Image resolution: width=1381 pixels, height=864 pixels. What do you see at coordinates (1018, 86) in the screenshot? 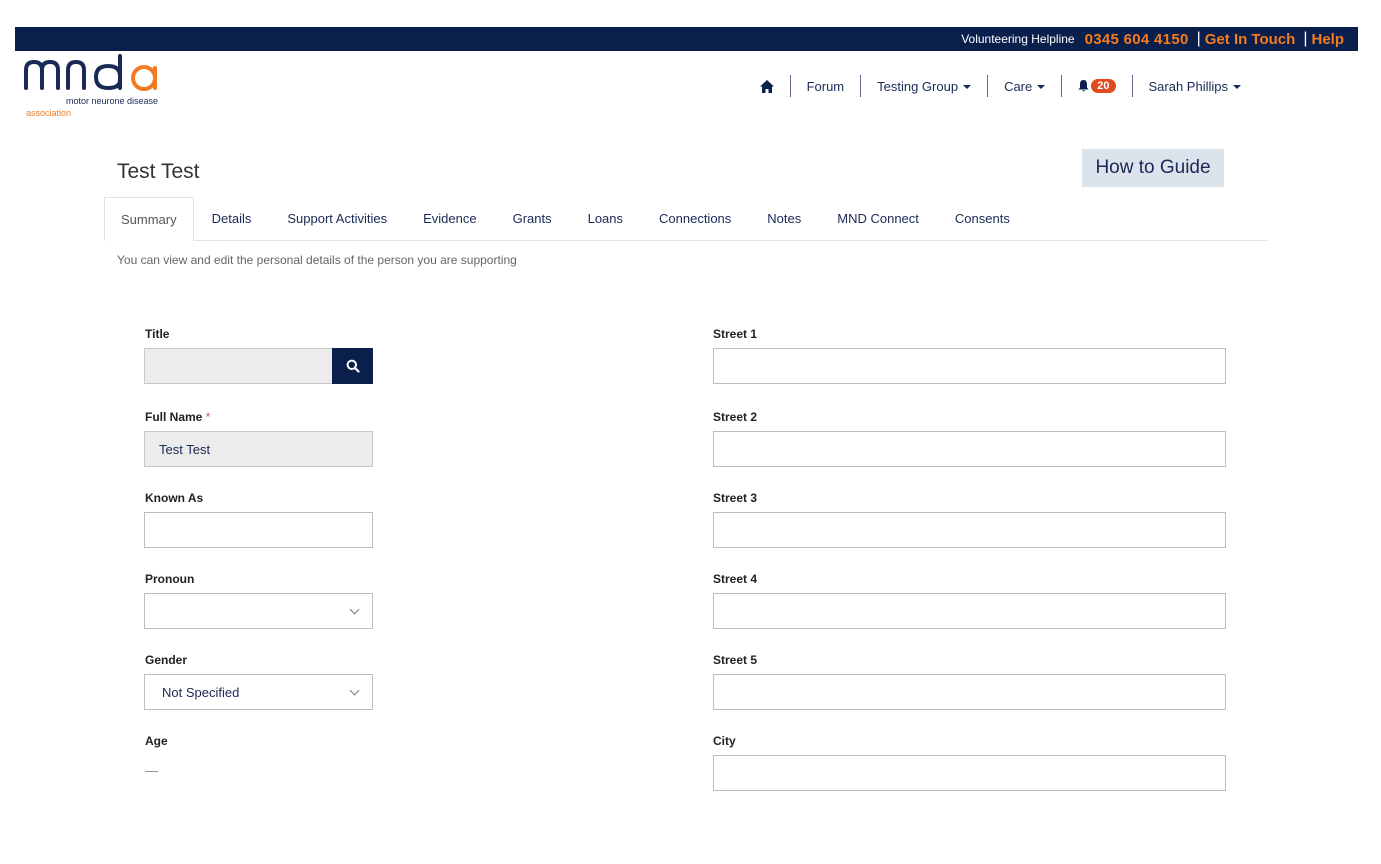
I see `nav-care-label: Care` at bounding box center [1018, 86].